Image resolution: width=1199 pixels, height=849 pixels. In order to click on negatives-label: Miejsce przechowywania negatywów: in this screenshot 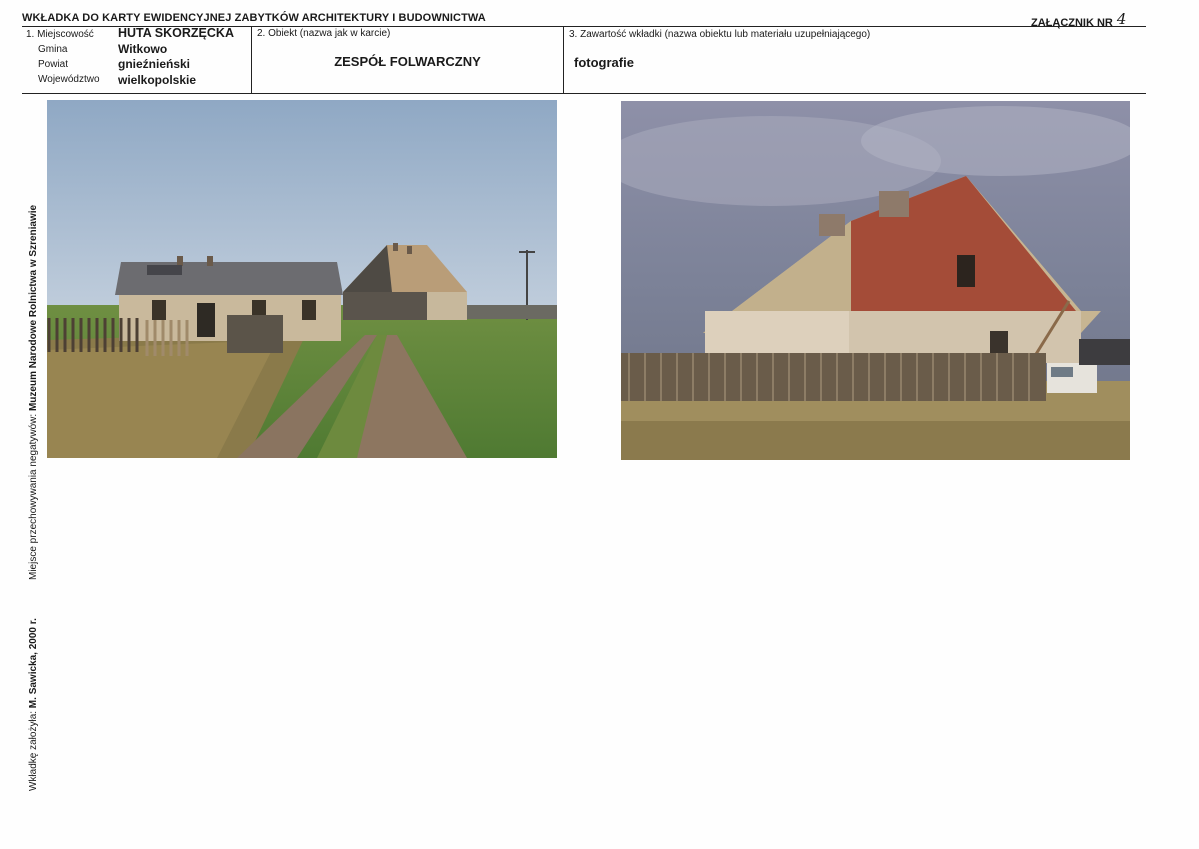, I will do `click(33, 496)`.